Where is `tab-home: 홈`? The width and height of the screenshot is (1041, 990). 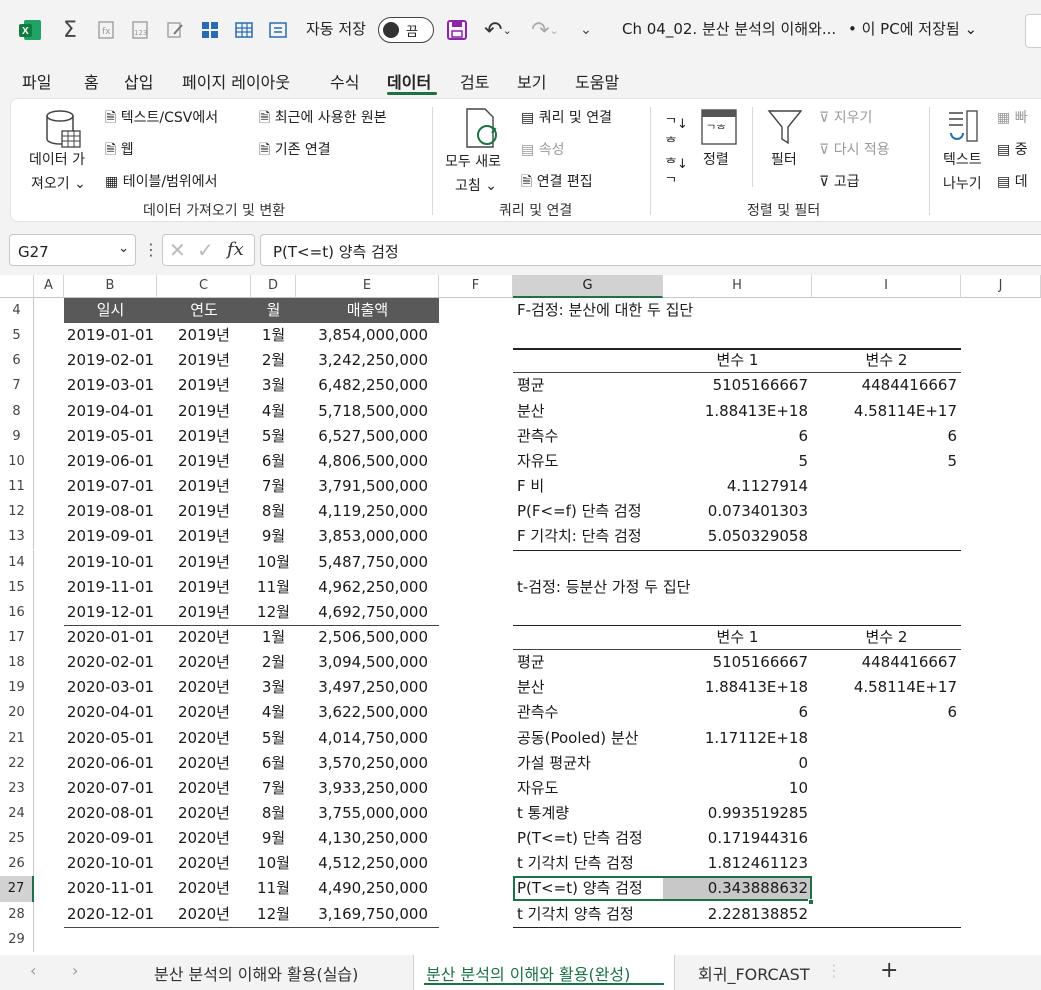
tab-home: 홈 is located at coordinates (91, 81).